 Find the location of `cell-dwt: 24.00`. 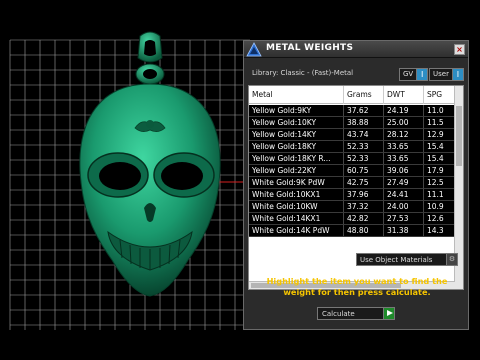

cell-dwt: 24.00 is located at coordinates (404, 206).